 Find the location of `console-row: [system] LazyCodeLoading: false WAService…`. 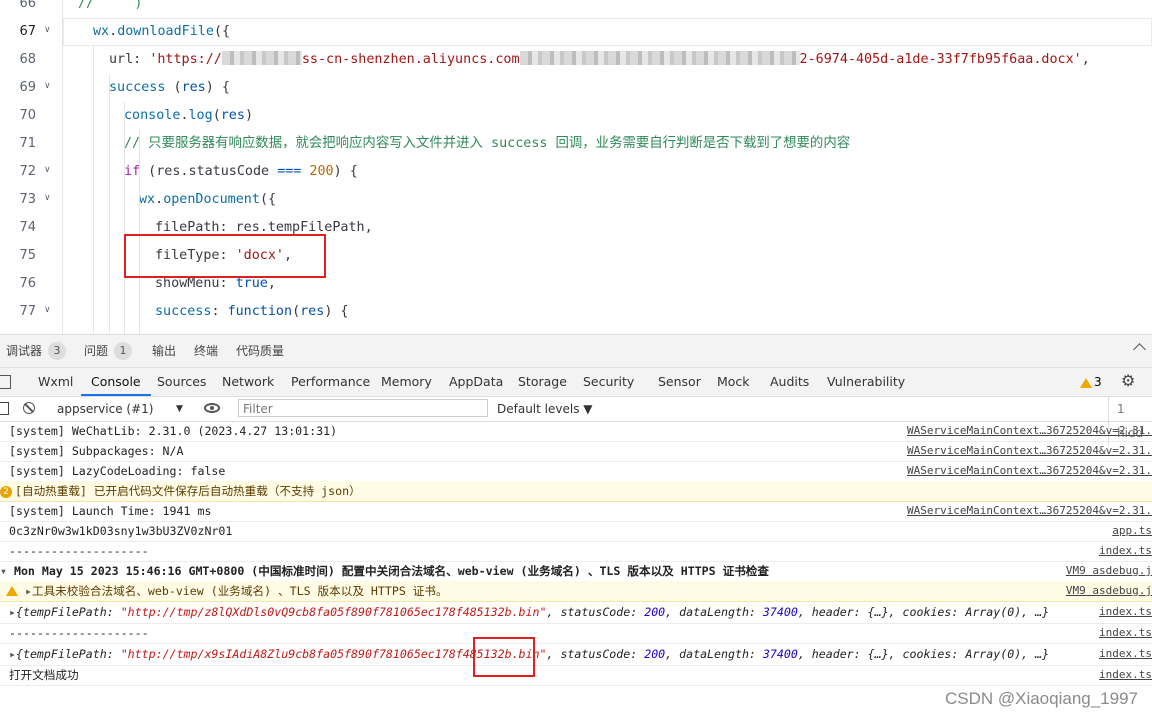

console-row: [system] LazyCodeLoading: false WAService… is located at coordinates (576, 471).